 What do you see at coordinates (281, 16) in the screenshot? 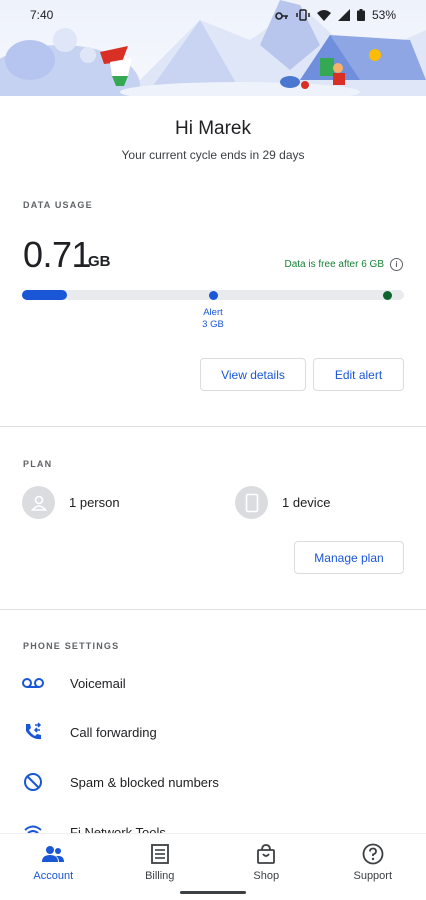
I see `key-icon` at bounding box center [281, 16].